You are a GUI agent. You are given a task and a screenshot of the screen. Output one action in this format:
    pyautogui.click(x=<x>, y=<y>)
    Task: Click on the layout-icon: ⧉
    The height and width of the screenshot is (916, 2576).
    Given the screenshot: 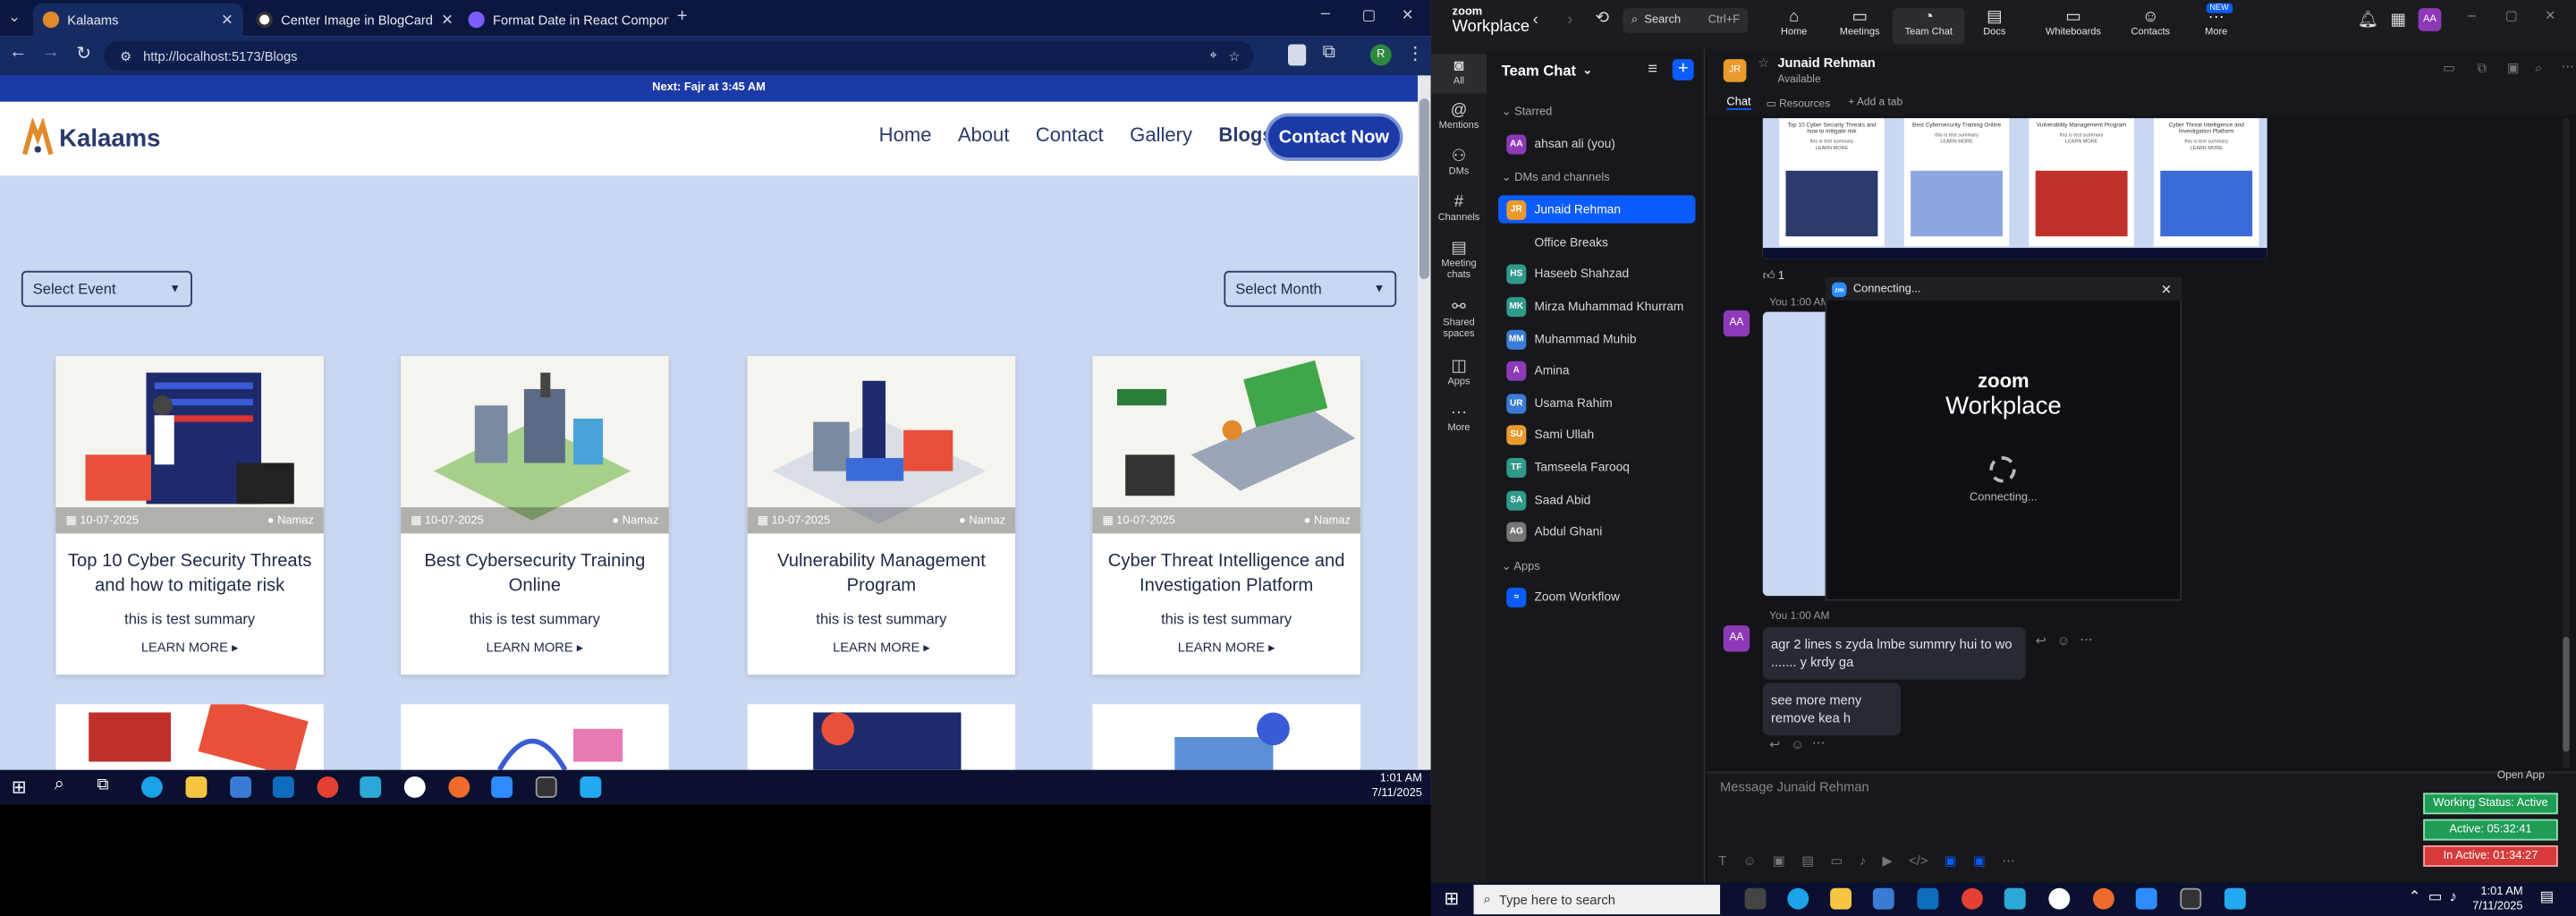 What is the action you would take?
    pyautogui.click(x=2482, y=69)
    